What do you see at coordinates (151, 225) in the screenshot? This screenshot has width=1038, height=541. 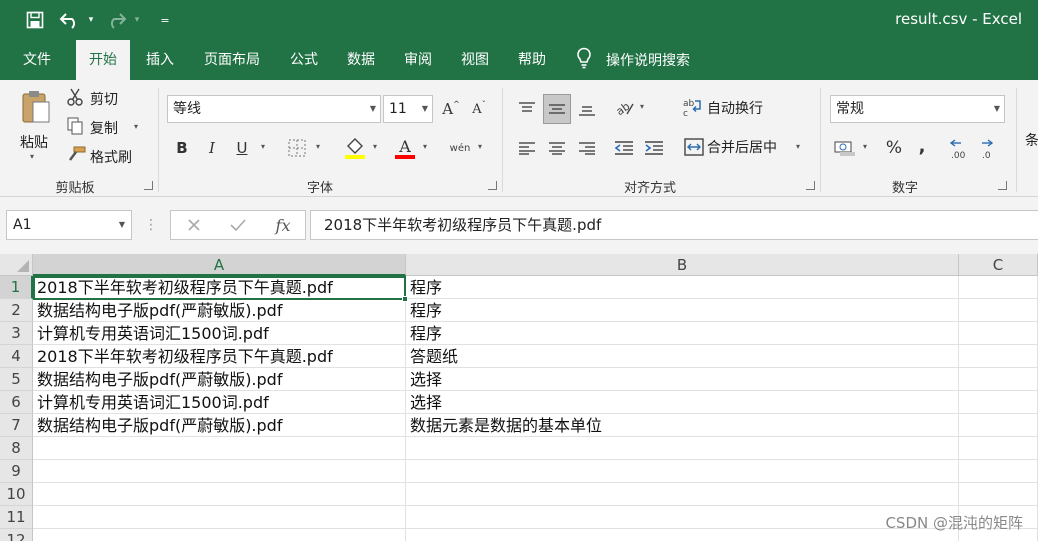 I see `more-options-icon: ⋮` at bounding box center [151, 225].